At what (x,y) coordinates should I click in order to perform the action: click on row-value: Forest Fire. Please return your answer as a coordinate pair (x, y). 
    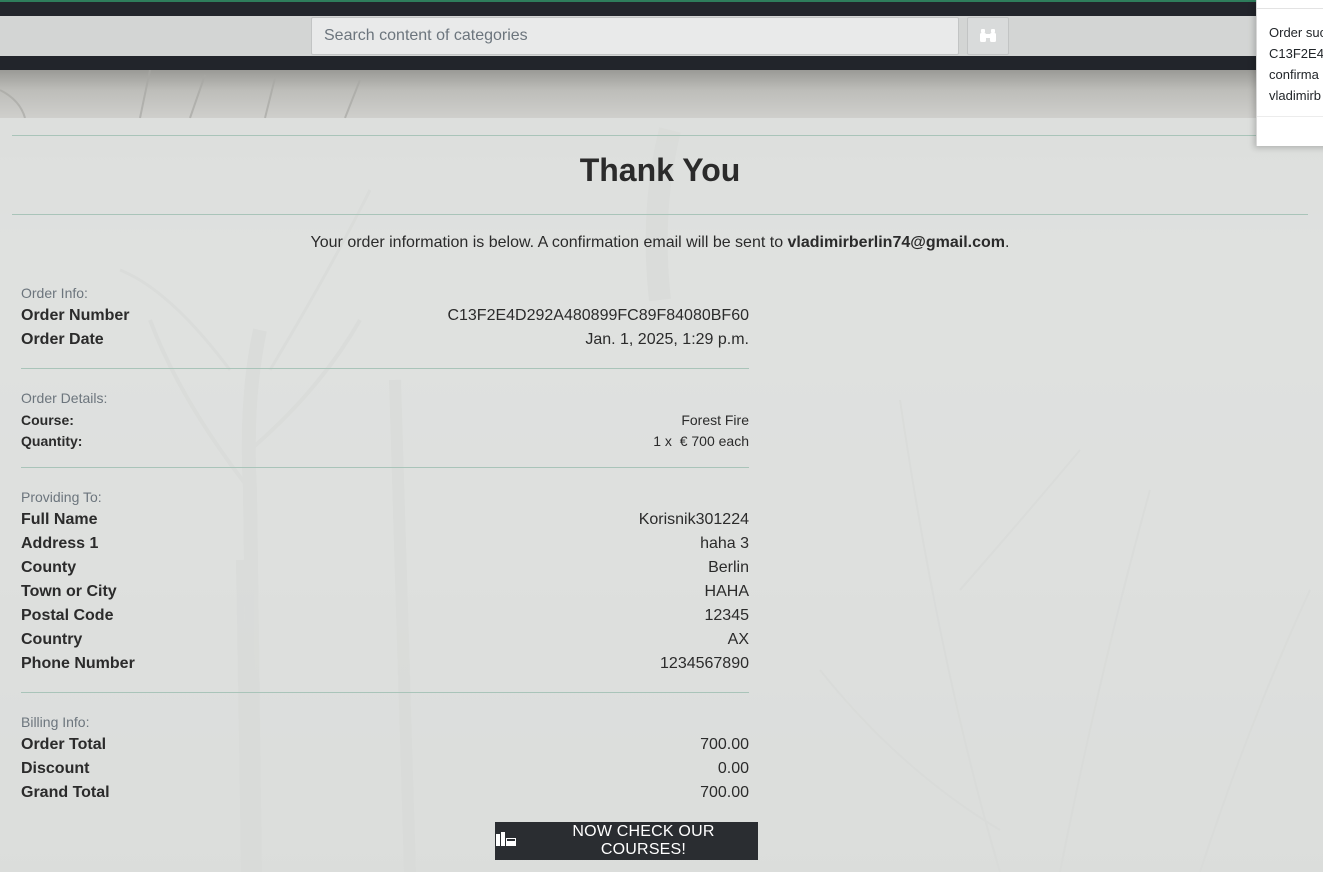
    Looking at the image, I should click on (715, 420).